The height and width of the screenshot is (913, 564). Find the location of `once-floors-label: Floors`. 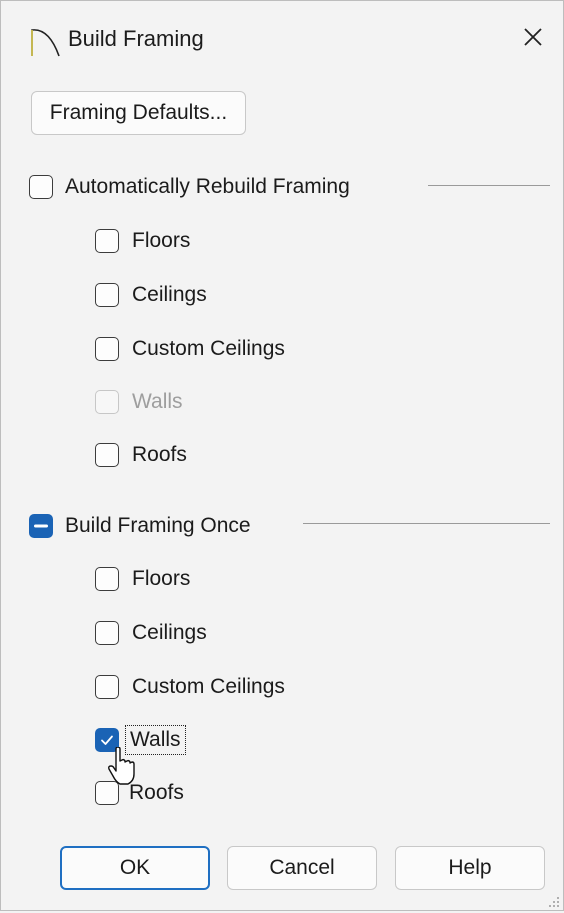

once-floors-label: Floors is located at coordinates (161, 578).